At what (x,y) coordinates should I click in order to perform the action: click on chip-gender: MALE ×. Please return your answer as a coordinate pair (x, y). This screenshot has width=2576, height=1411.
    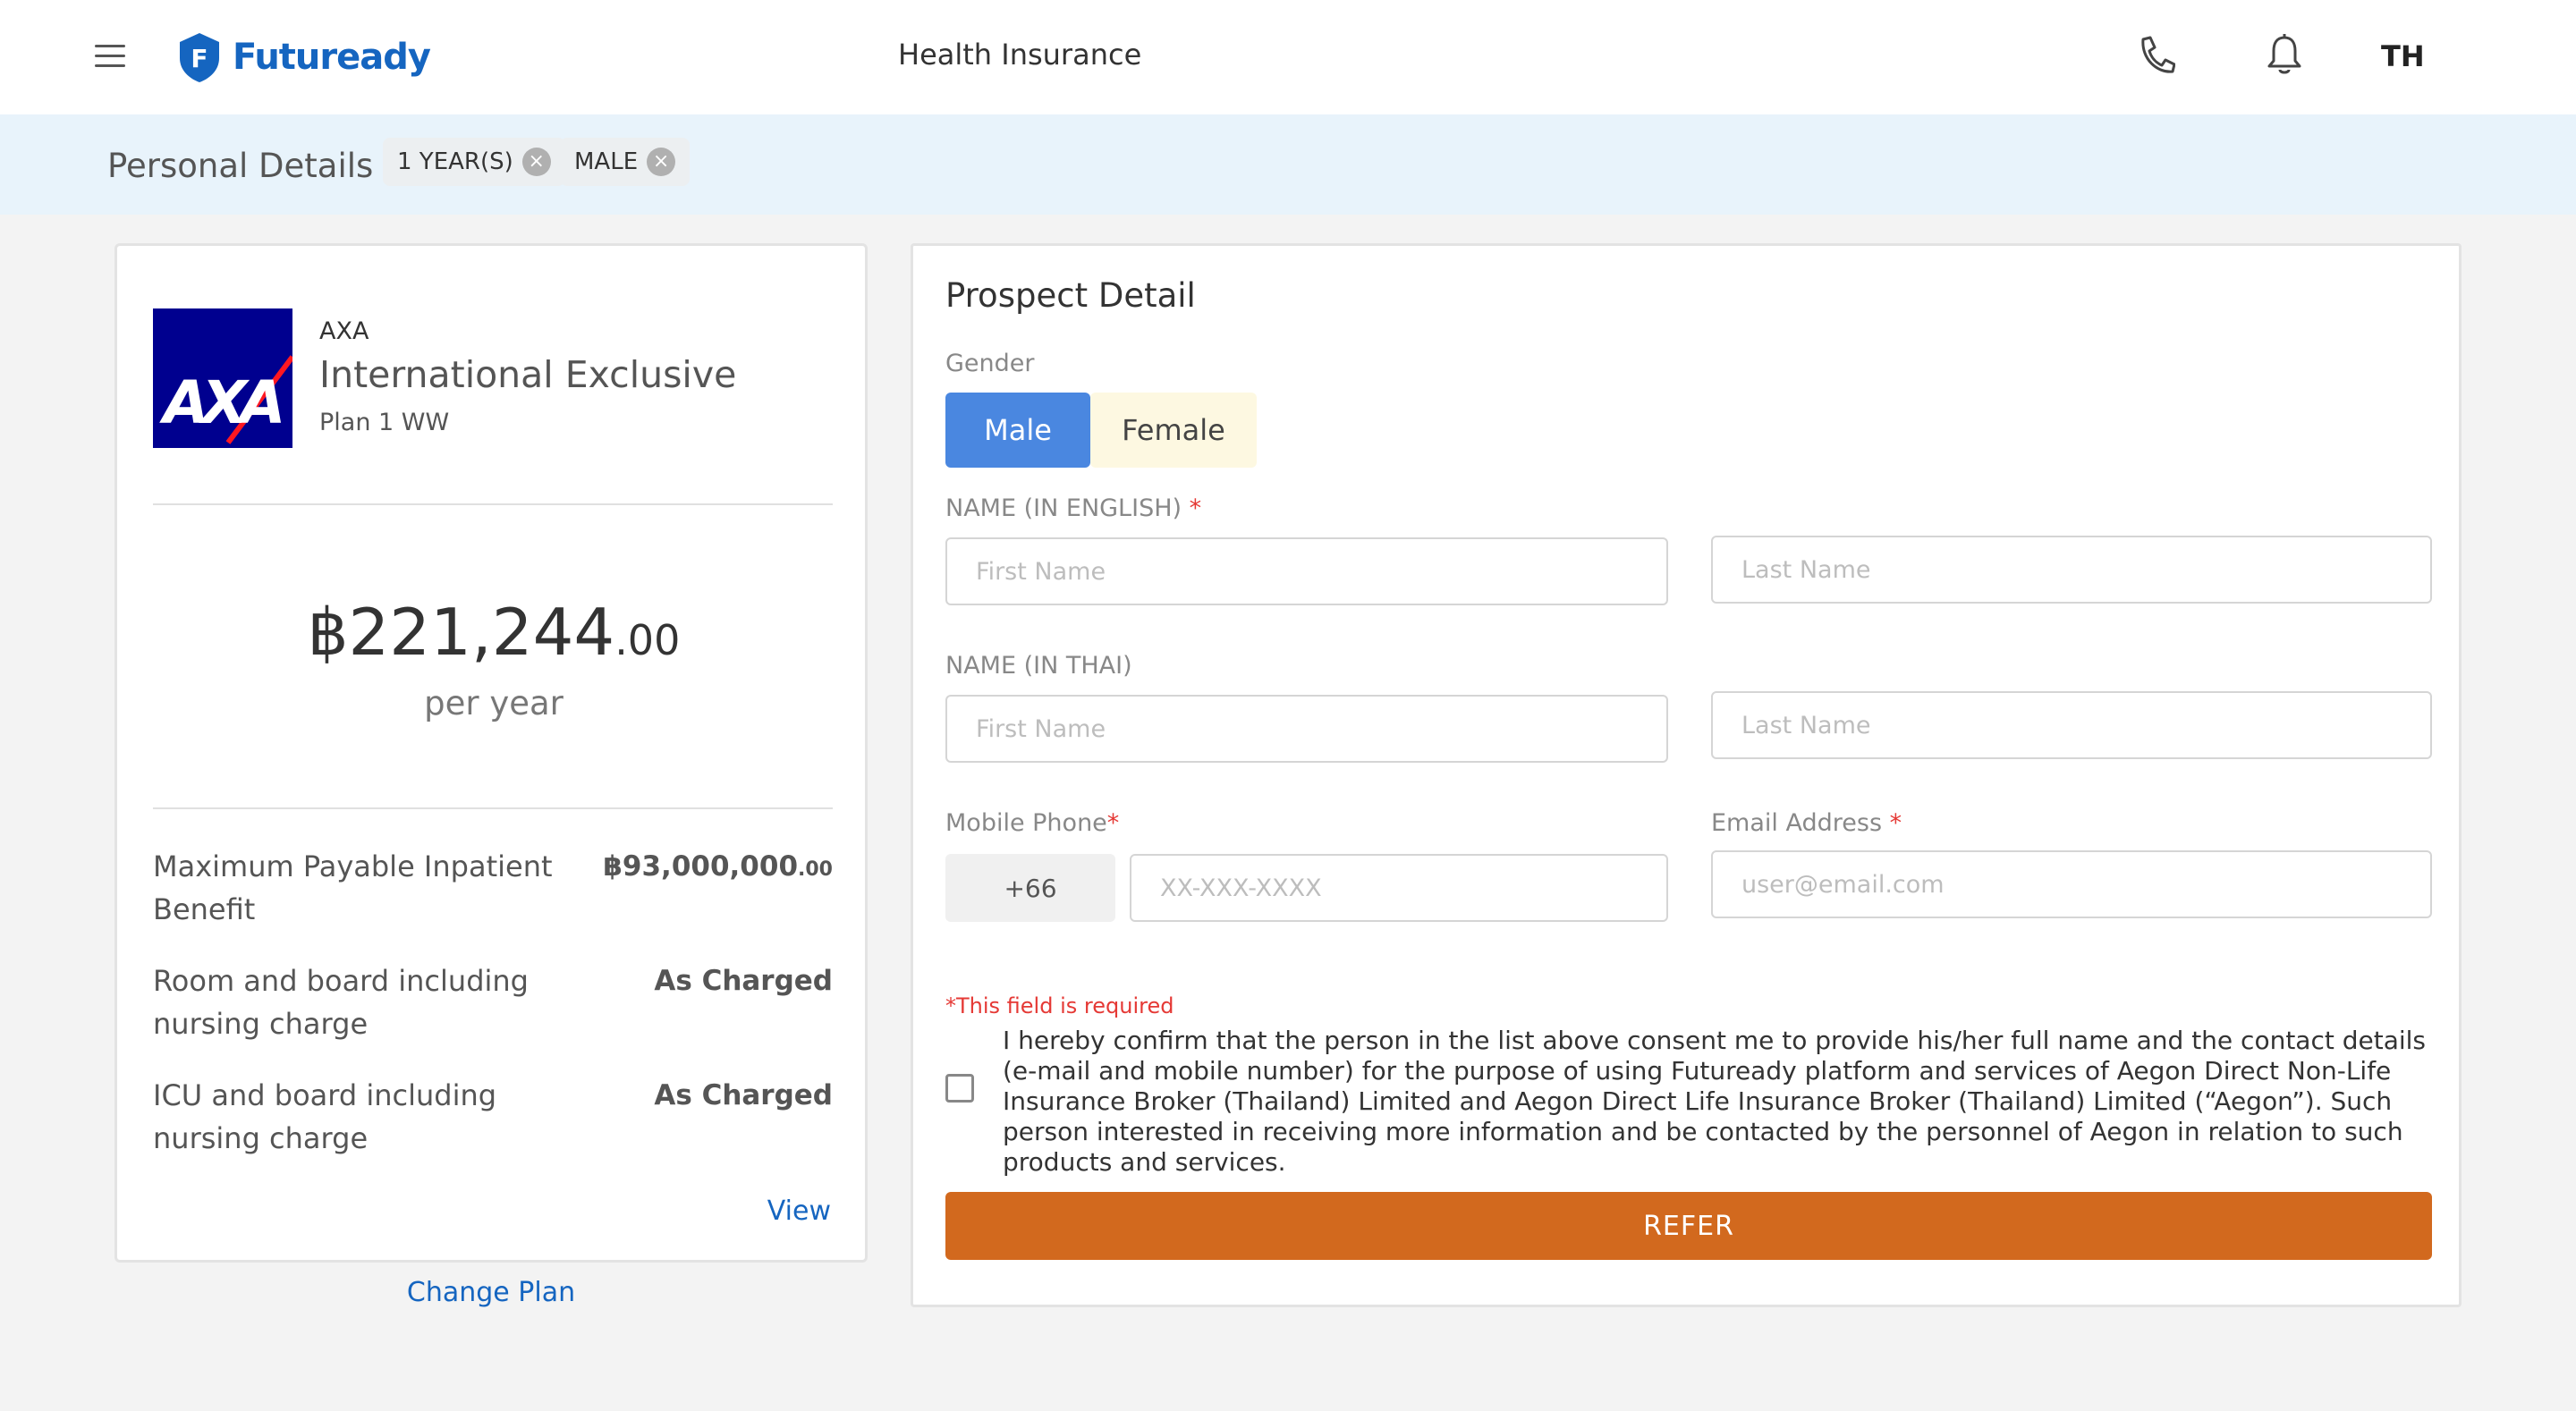
    Looking at the image, I should click on (625, 162).